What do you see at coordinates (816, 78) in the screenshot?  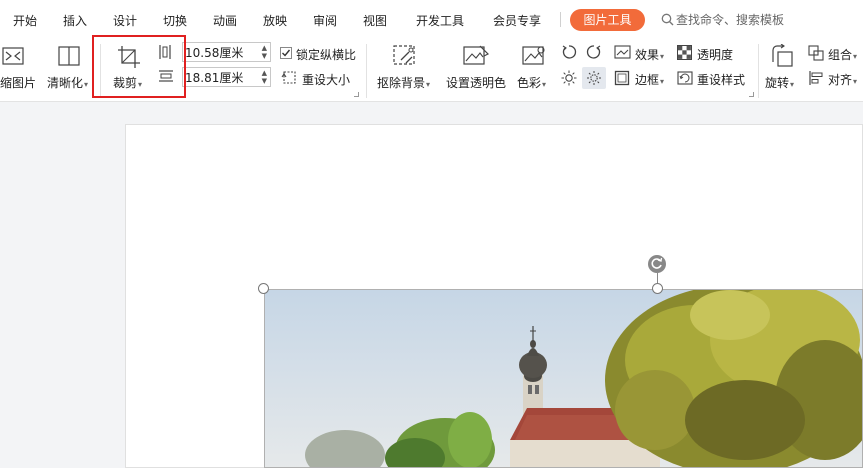 I see `align-icon` at bounding box center [816, 78].